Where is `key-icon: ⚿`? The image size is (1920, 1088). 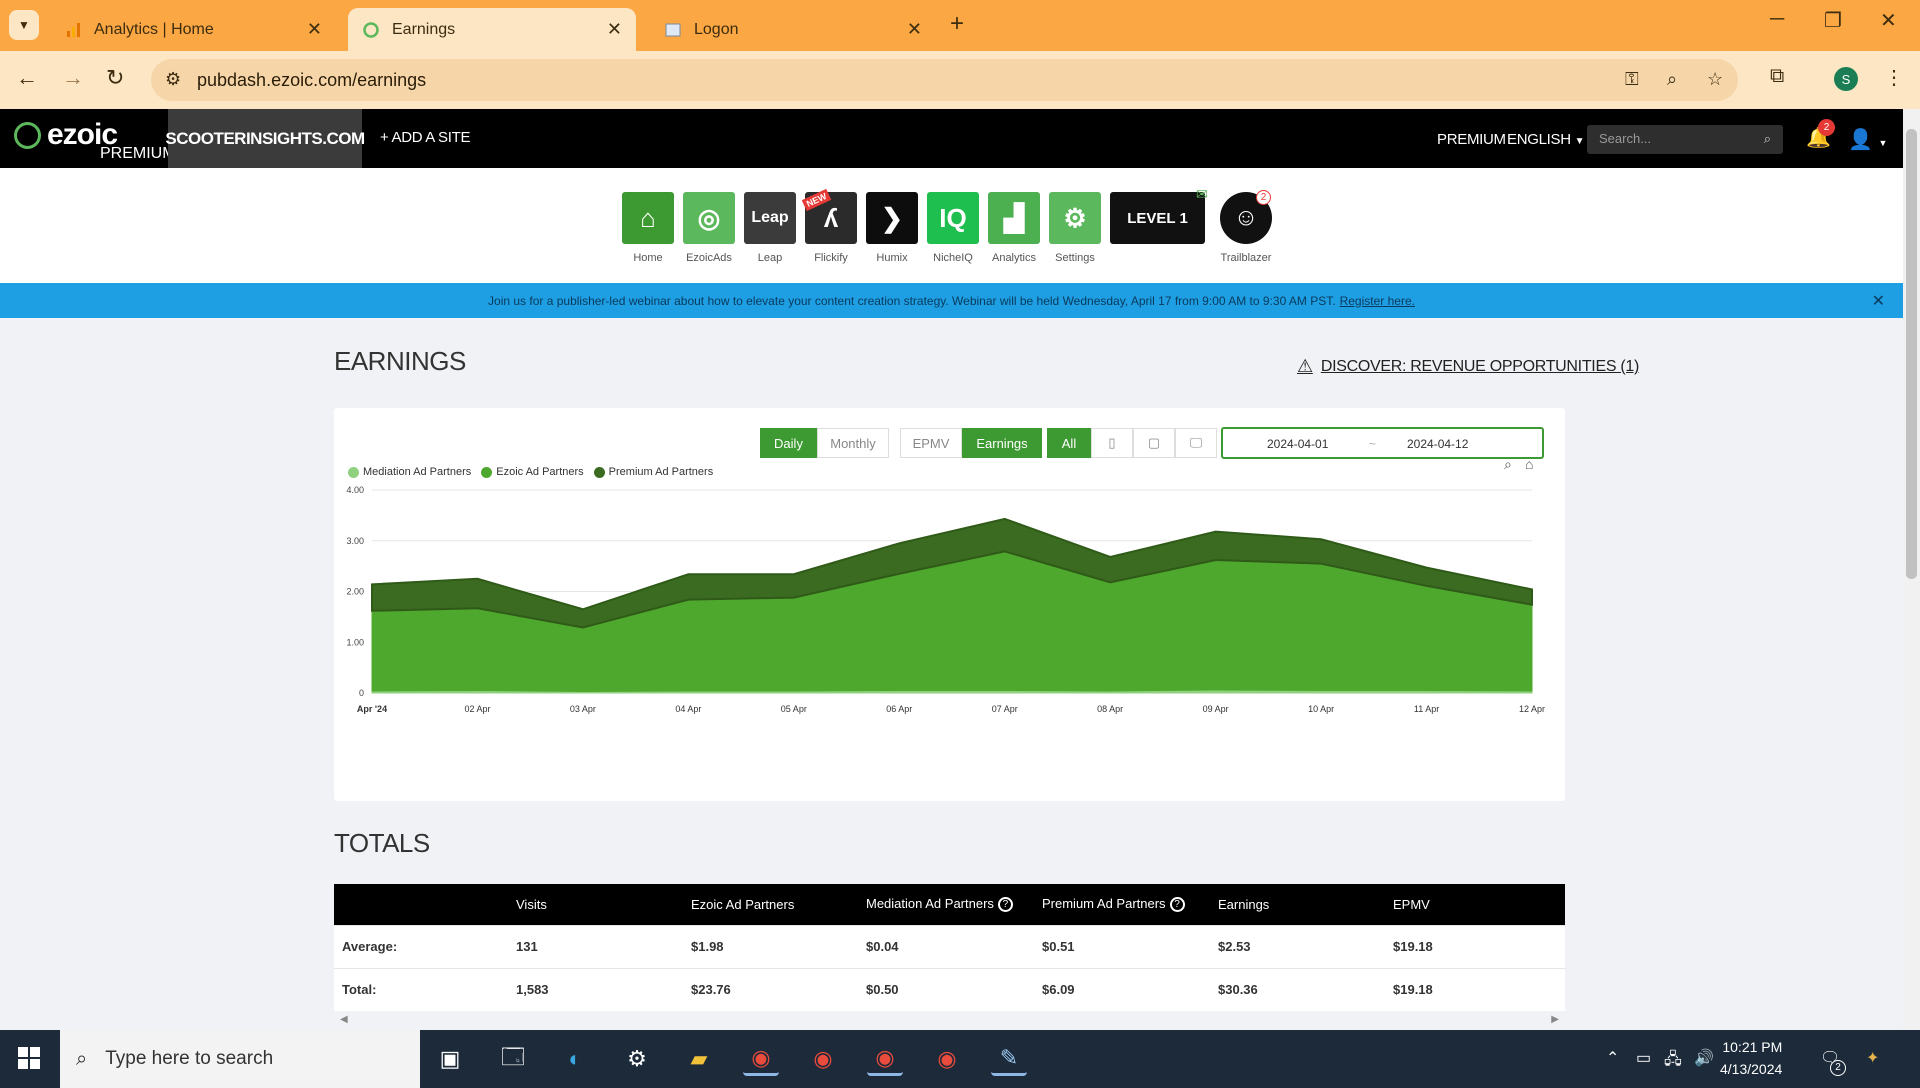 key-icon: ⚿ is located at coordinates (1632, 79).